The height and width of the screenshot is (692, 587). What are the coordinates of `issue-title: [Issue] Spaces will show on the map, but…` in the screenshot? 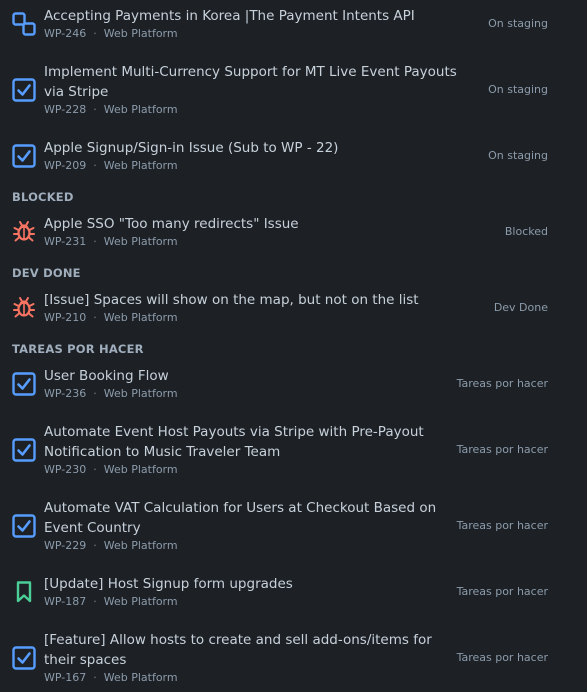 It's located at (254, 300).